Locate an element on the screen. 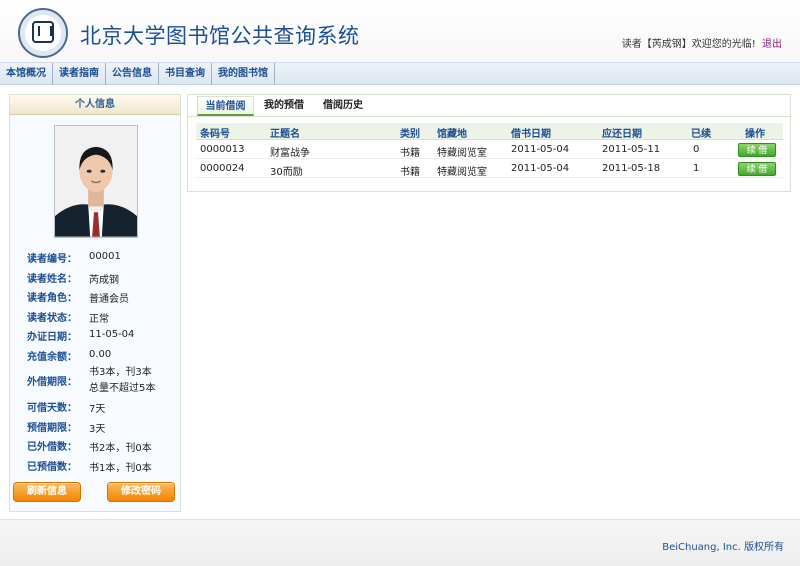  avatar-photo-icon is located at coordinates (96, 181).